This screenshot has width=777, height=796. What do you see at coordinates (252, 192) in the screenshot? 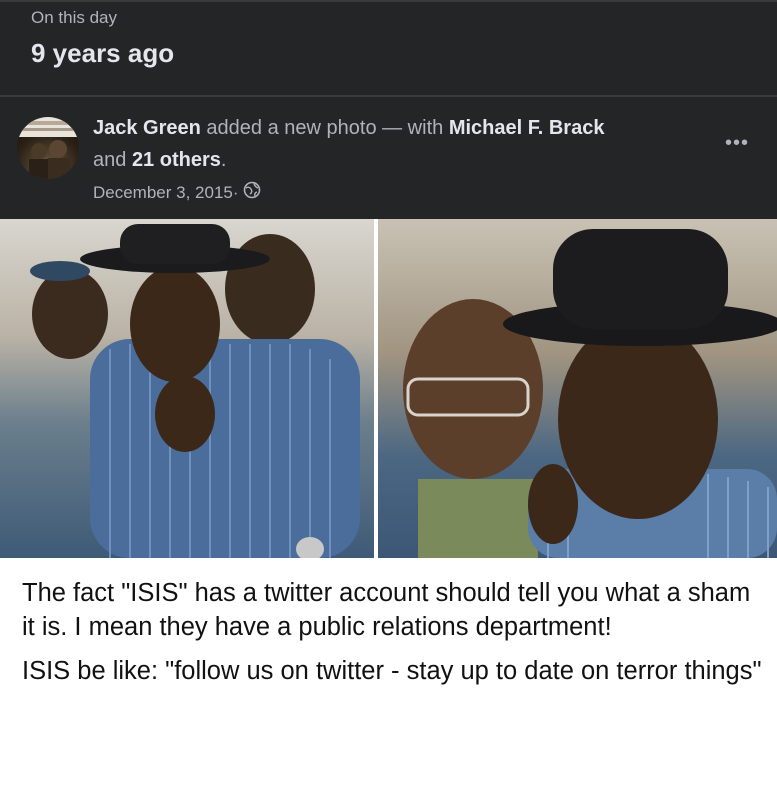
I see `globe-icon` at bounding box center [252, 192].